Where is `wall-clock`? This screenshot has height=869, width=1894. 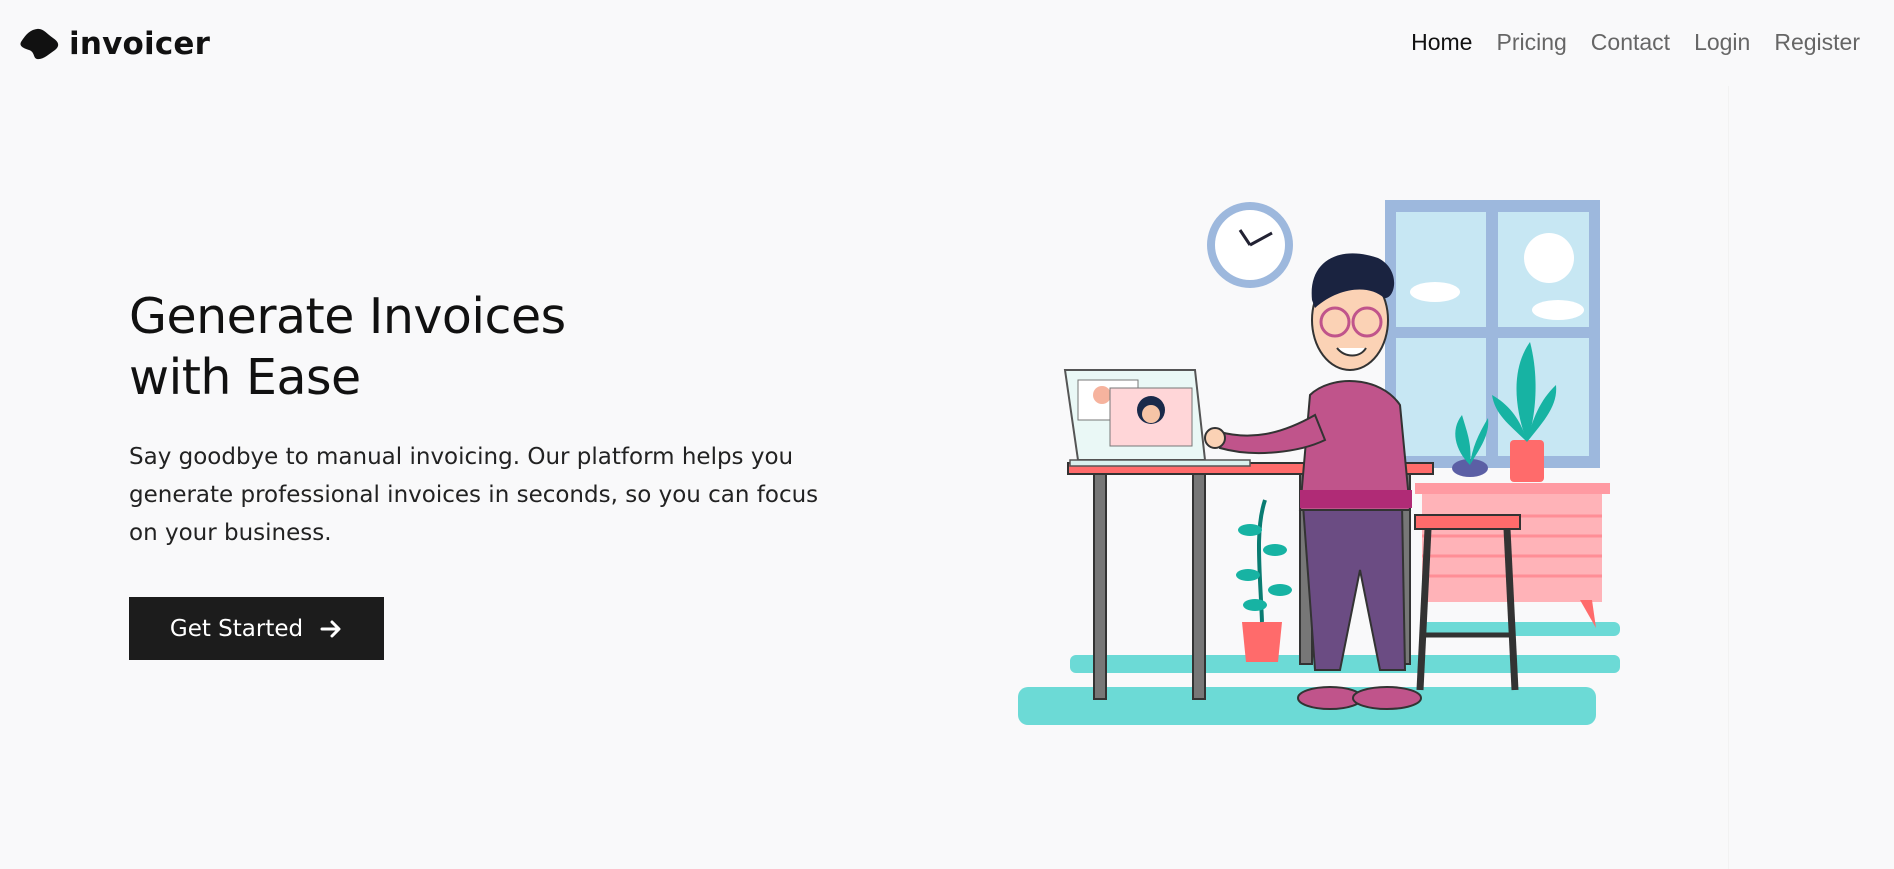 wall-clock is located at coordinates (1250, 245).